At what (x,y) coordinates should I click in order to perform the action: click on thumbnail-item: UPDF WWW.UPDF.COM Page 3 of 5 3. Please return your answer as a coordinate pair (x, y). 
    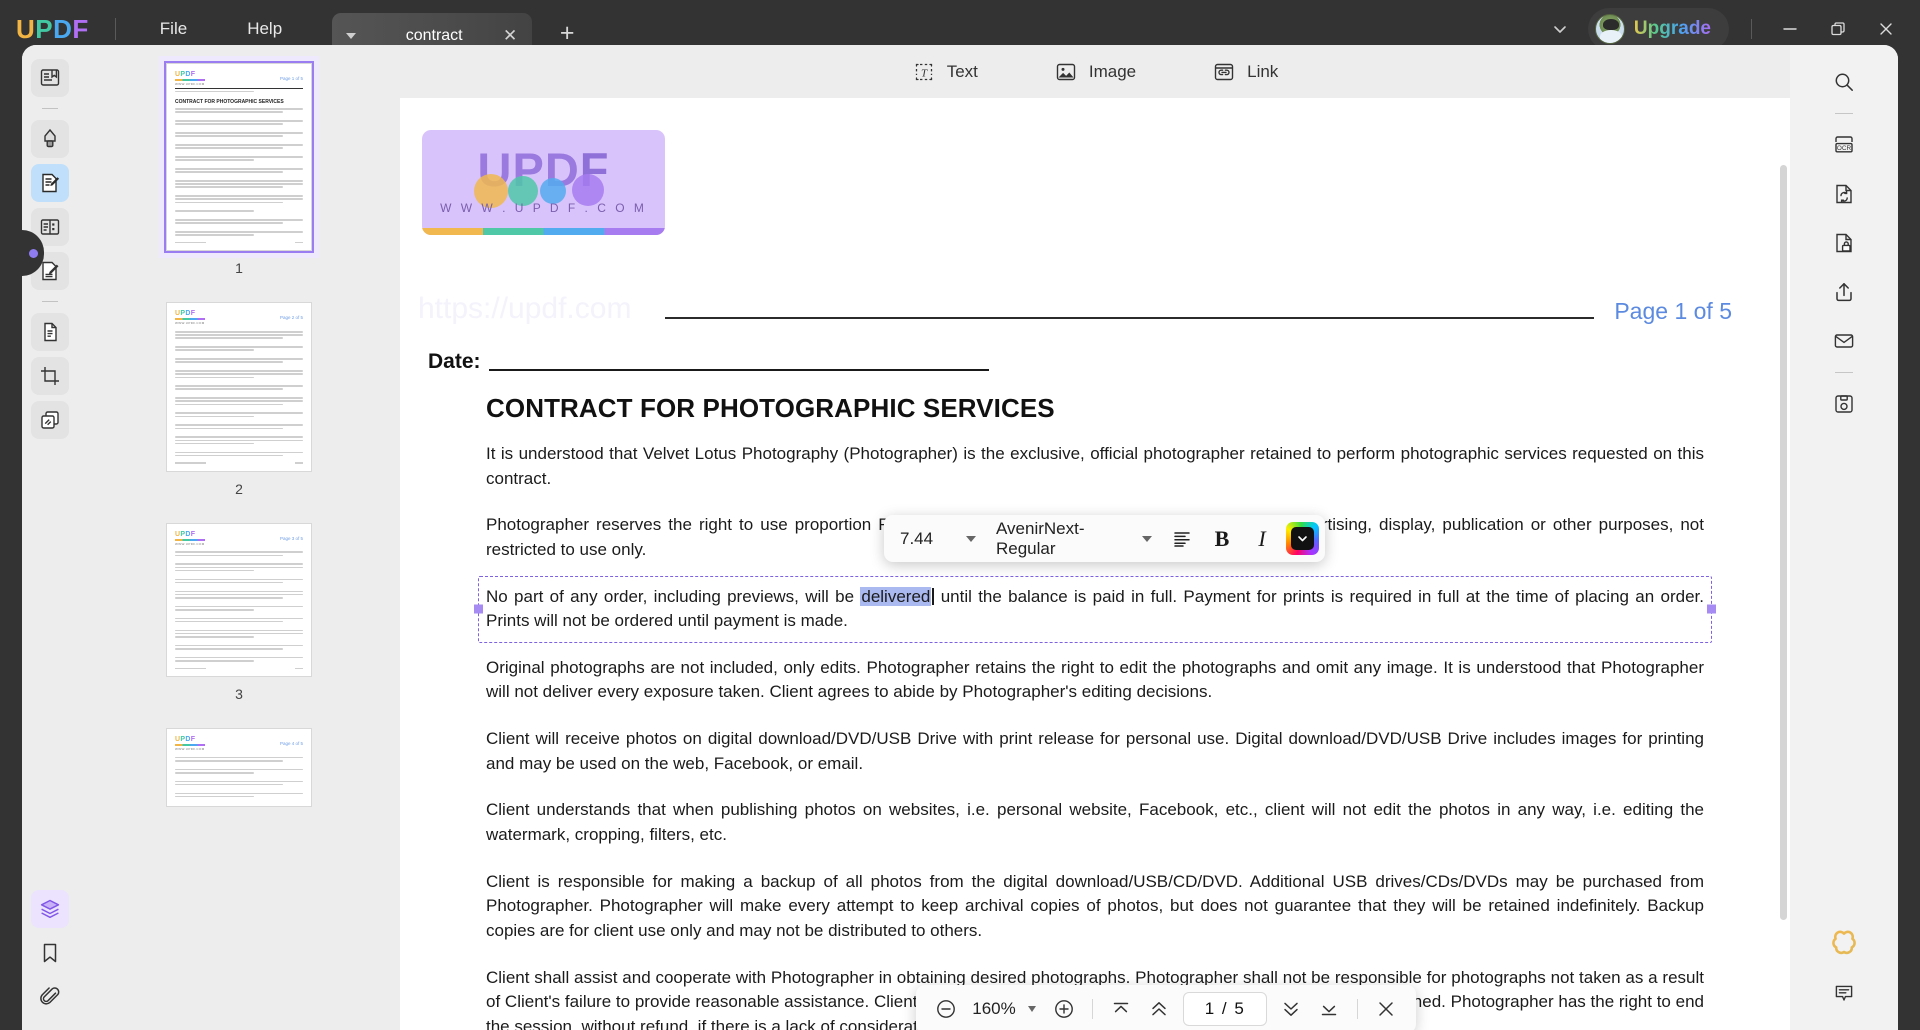
    Looking at the image, I should click on (239, 625).